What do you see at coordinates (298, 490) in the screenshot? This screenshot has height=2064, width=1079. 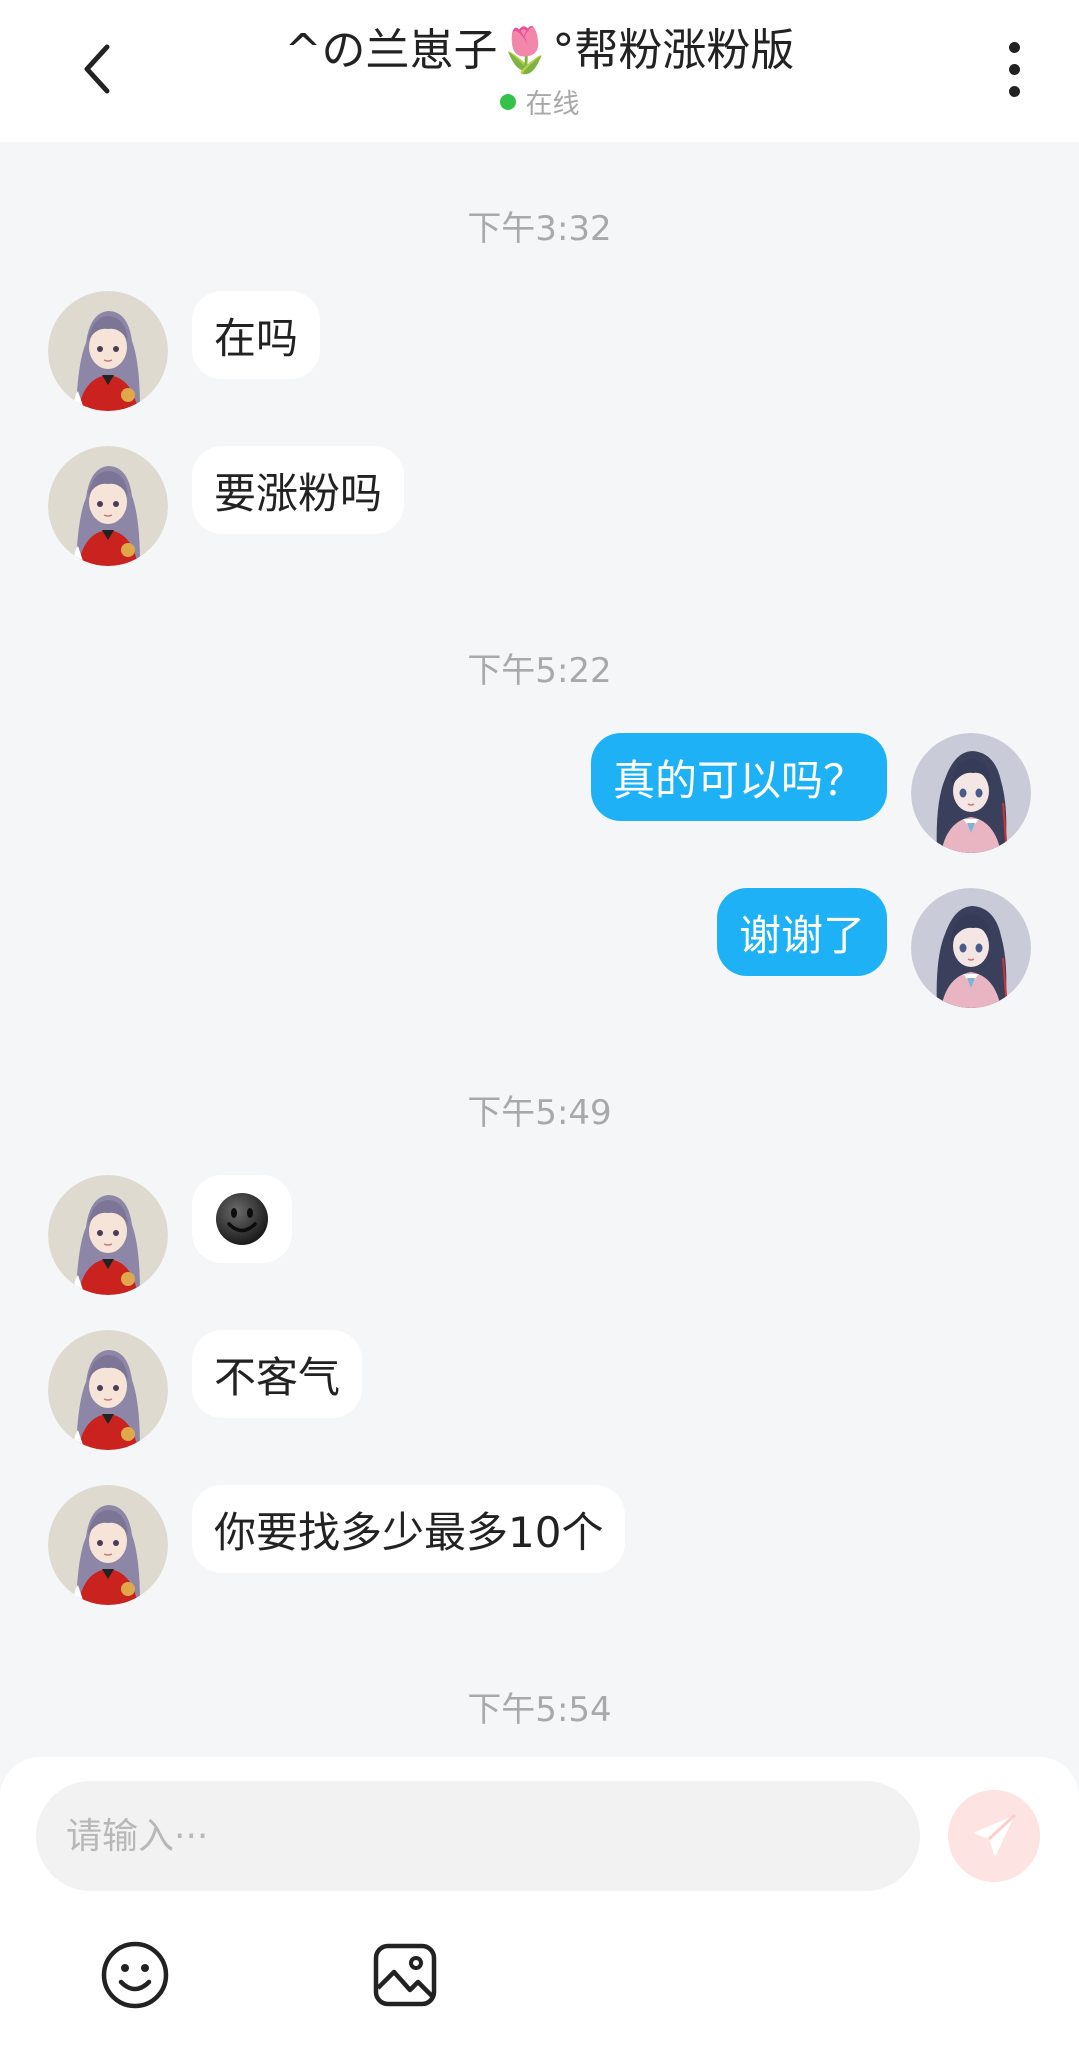 I see `message-bubble: 要涨粉吗` at bounding box center [298, 490].